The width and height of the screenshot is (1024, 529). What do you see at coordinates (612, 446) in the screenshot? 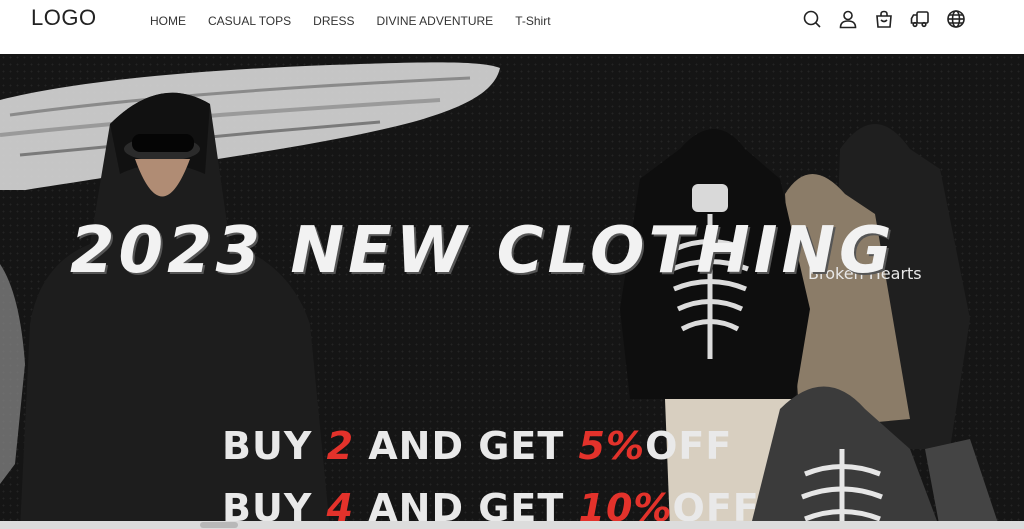
I see `promo-1-percent: 5%` at bounding box center [612, 446].